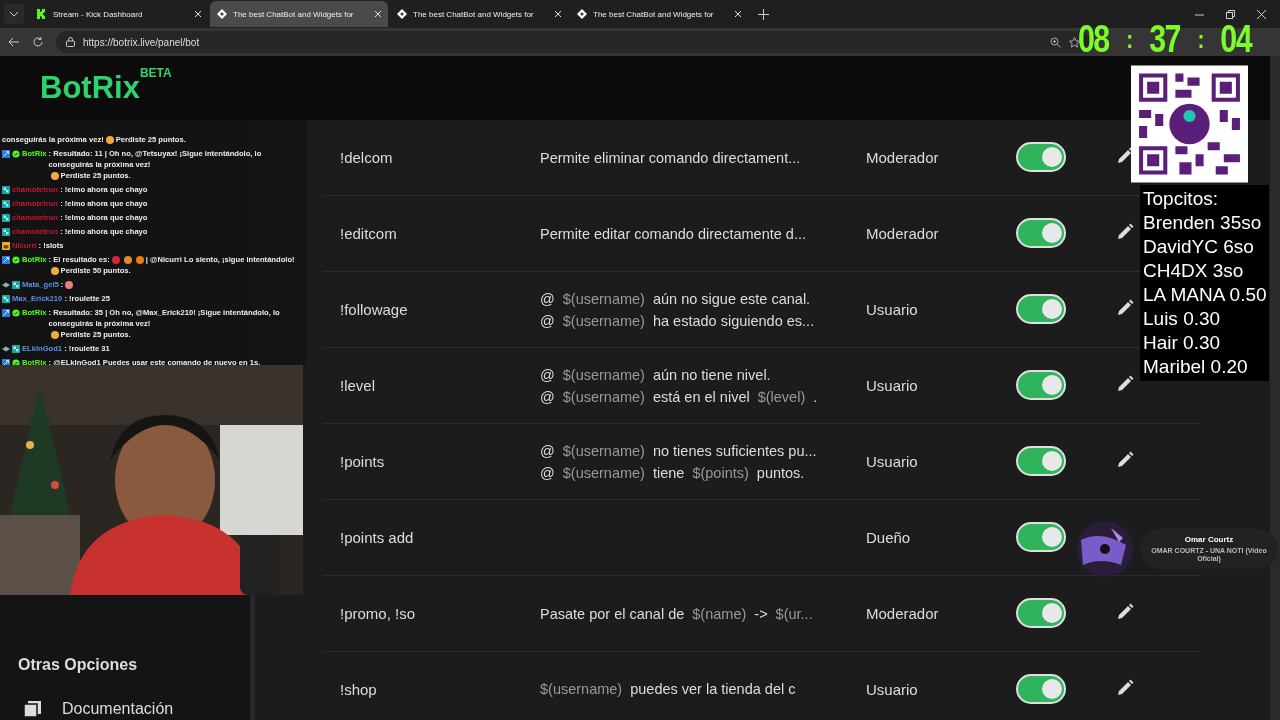  I want to click on caret-icon, so click(14, 14).